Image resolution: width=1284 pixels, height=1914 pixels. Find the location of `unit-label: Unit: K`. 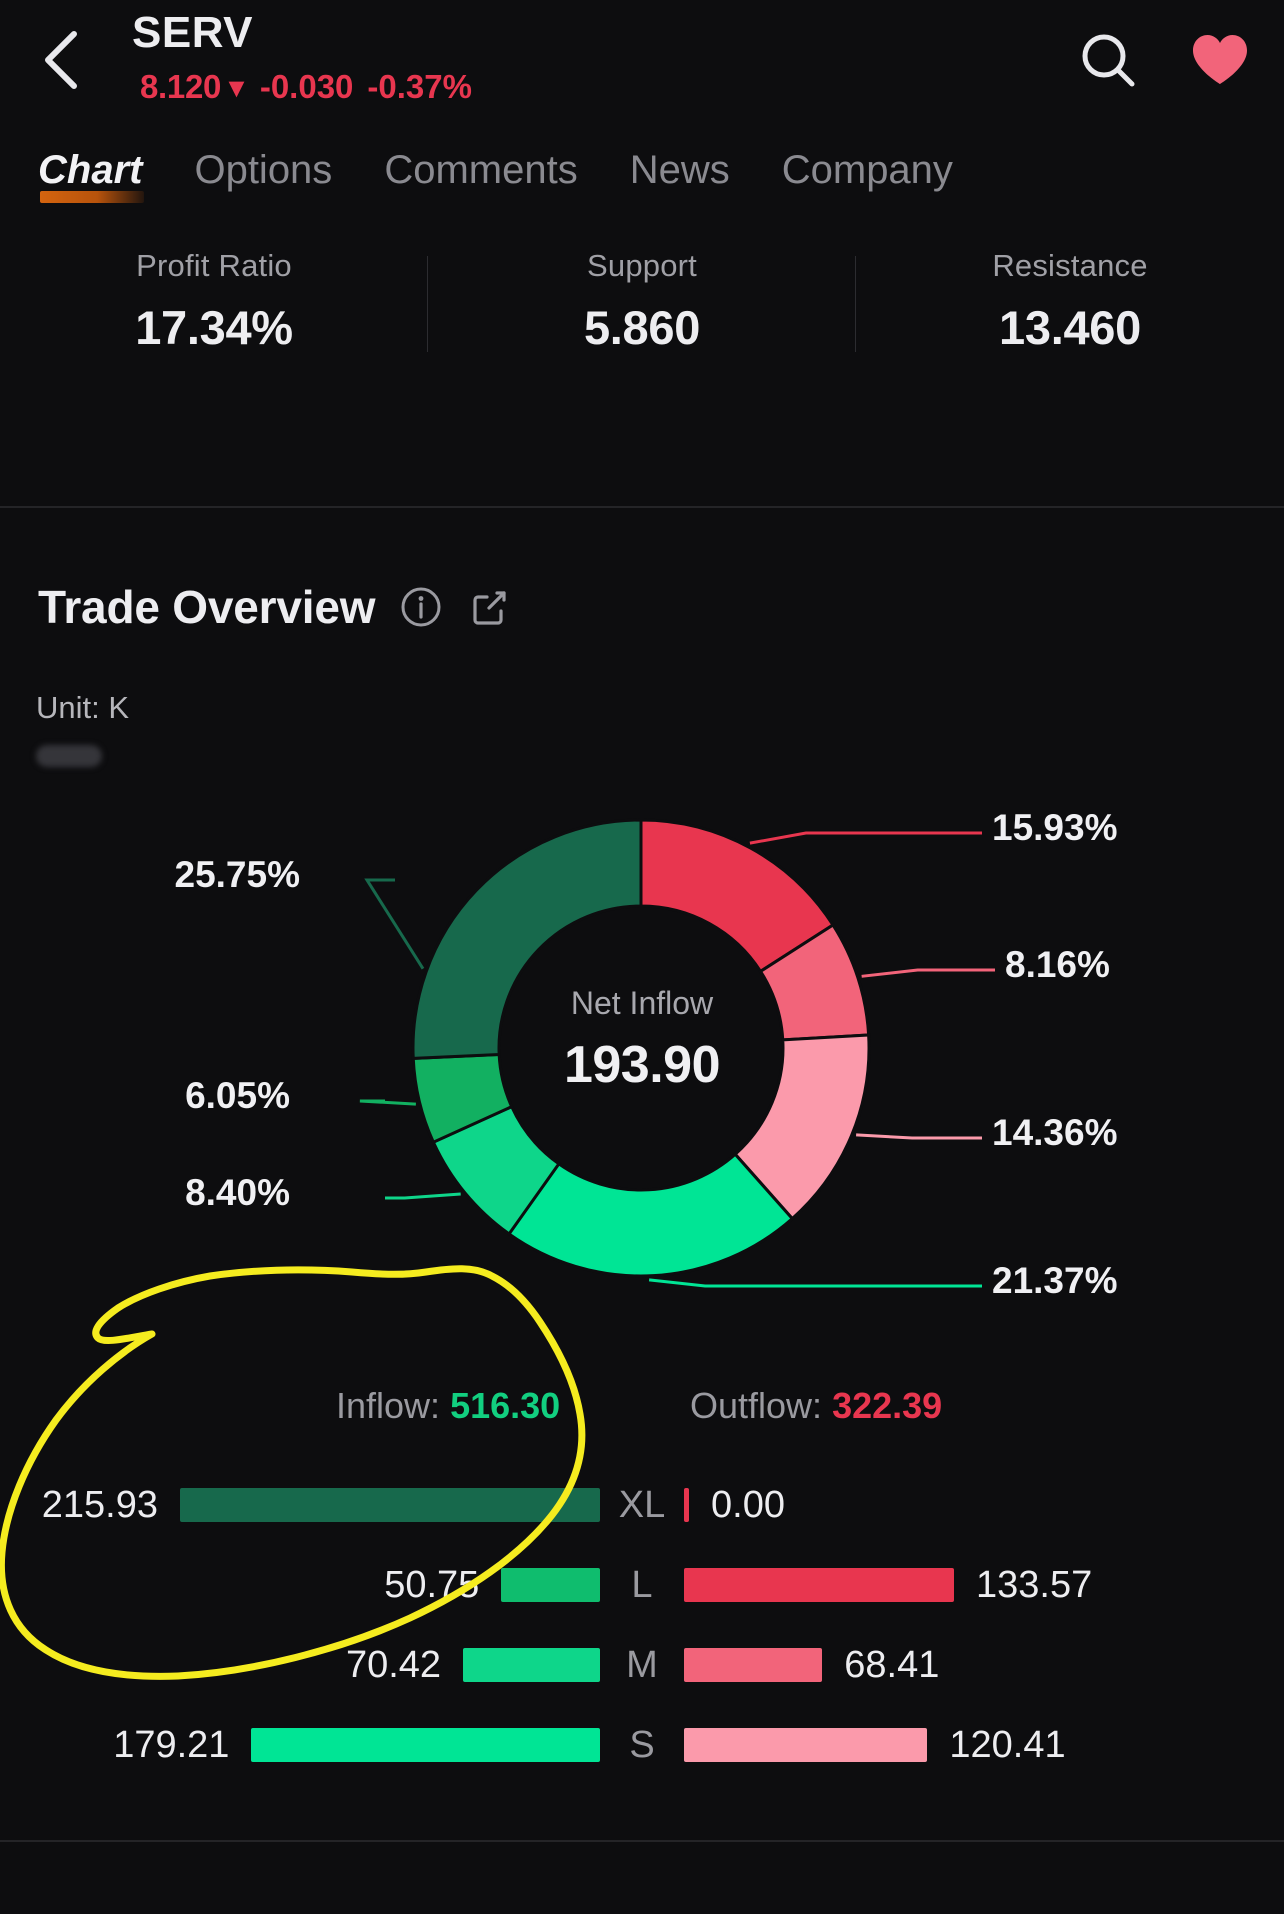

unit-label: Unit: K is located at coordinates (83, 707).